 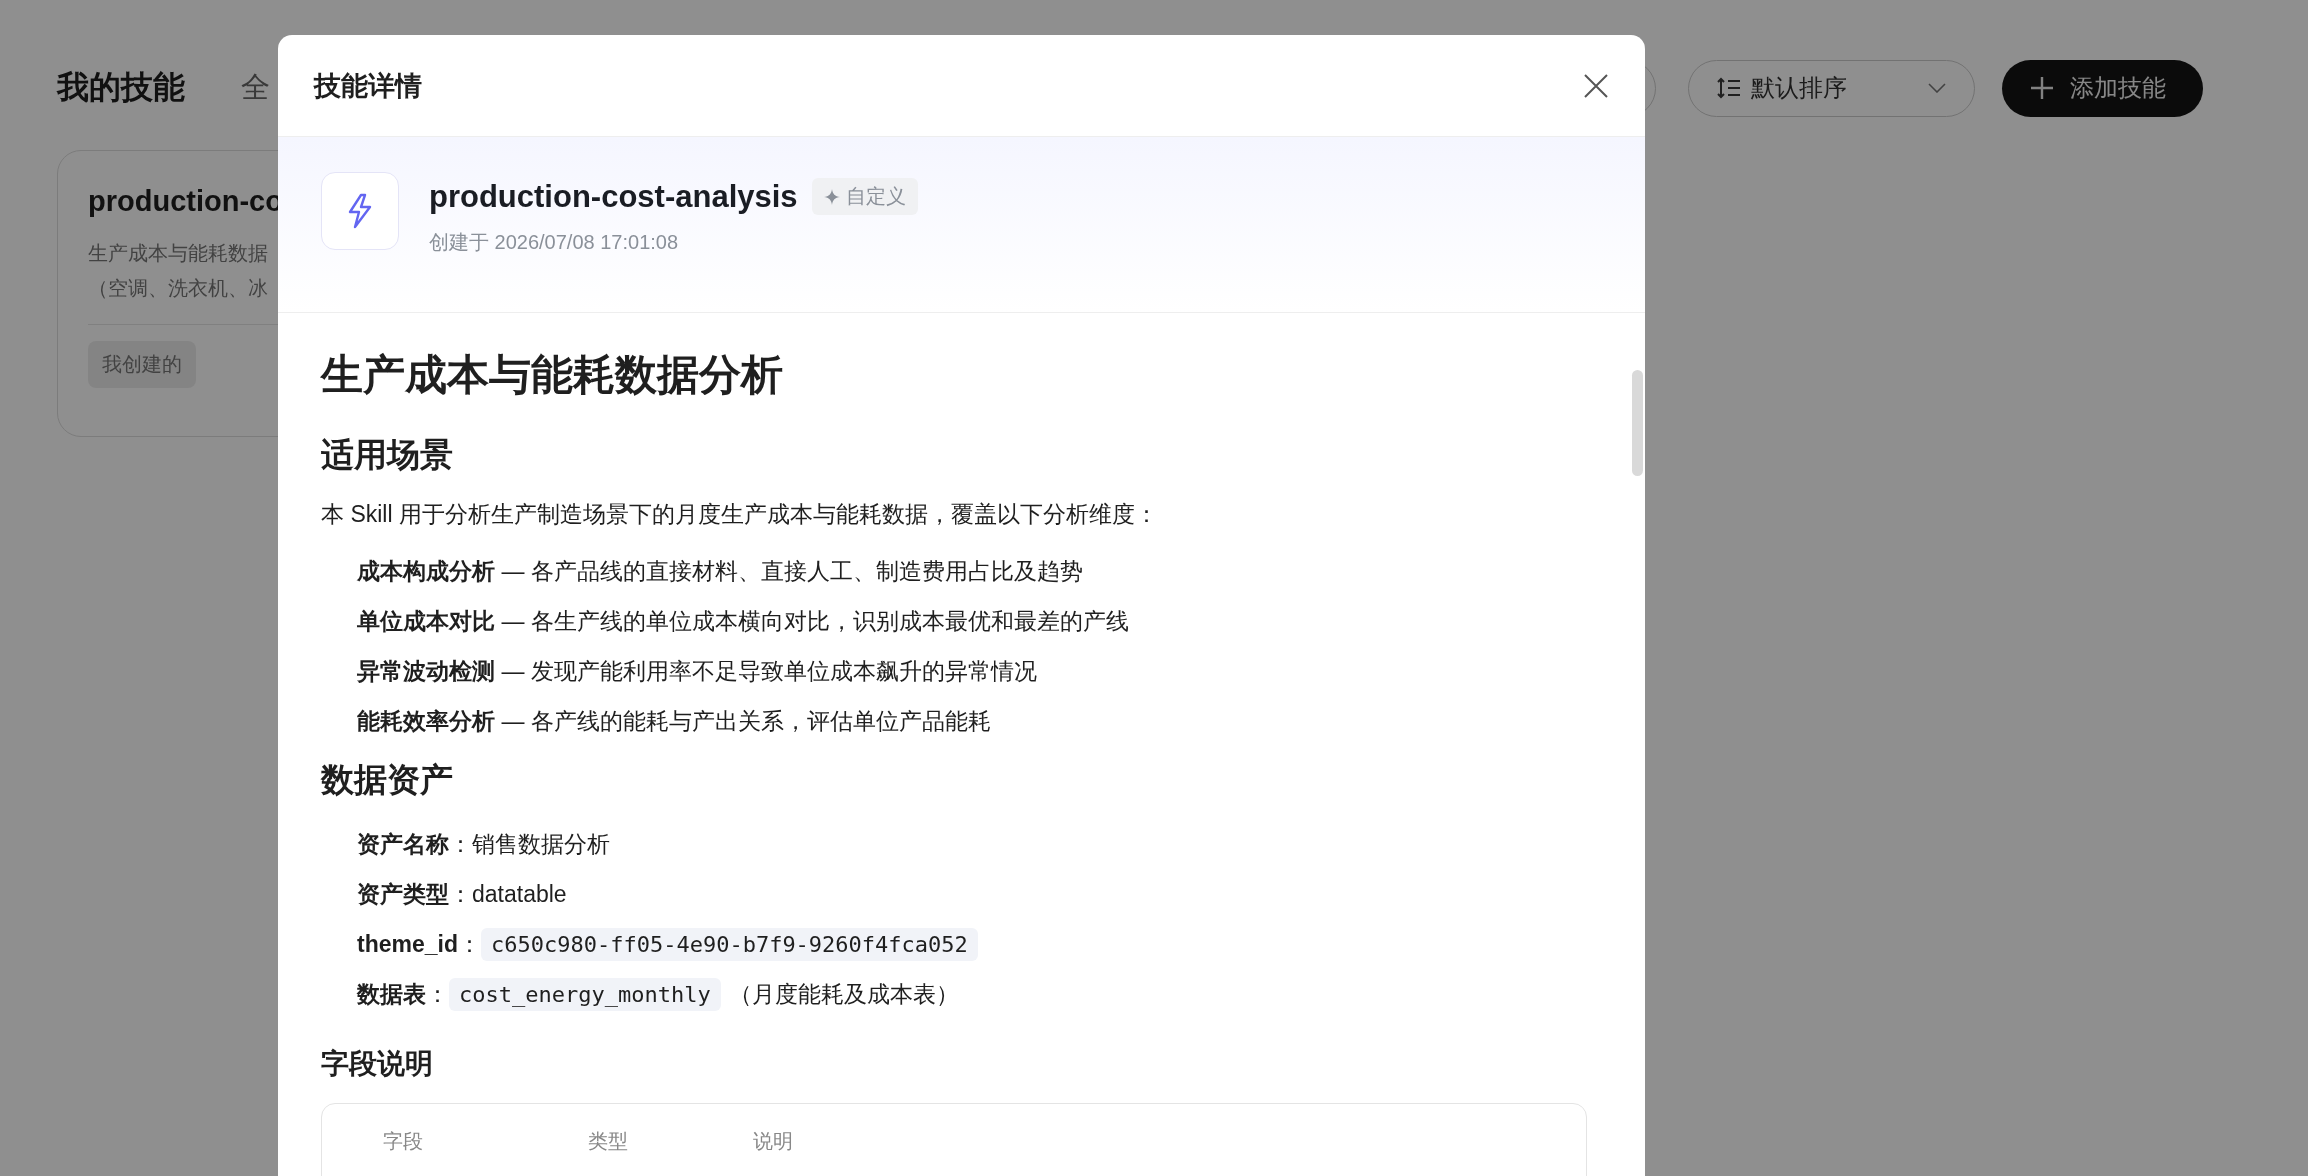 I want to click on section-heading: 字段说明, so click(x=377, y=1064).